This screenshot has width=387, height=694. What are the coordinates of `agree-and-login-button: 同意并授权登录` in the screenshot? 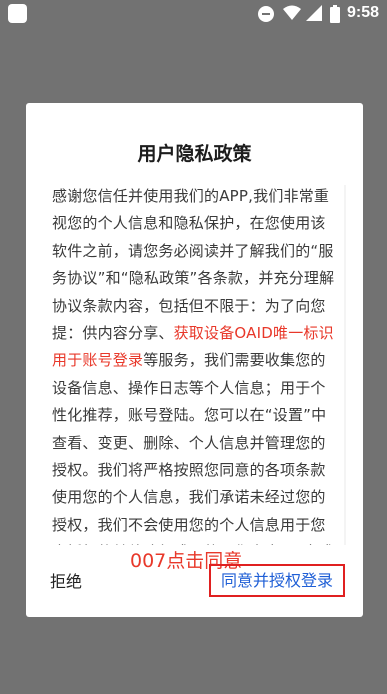 It's located at (277, 580).